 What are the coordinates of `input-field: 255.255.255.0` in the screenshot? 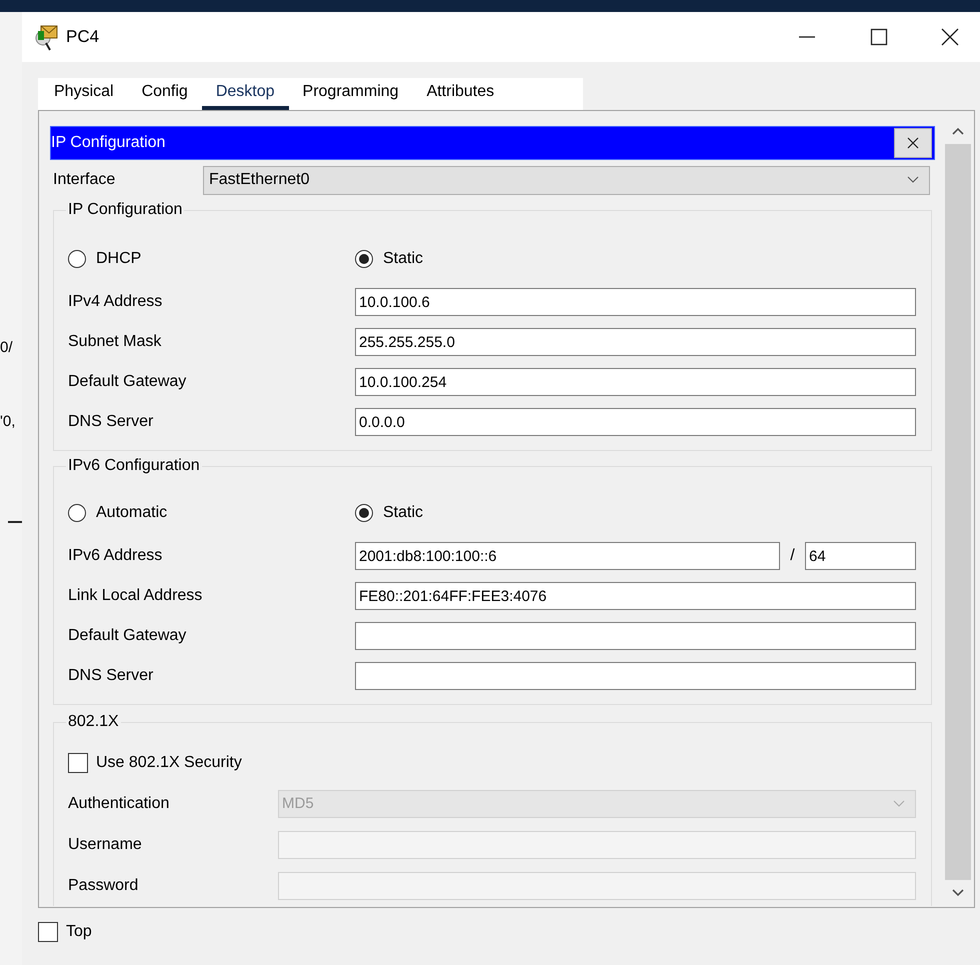 It's located at (635, 342).